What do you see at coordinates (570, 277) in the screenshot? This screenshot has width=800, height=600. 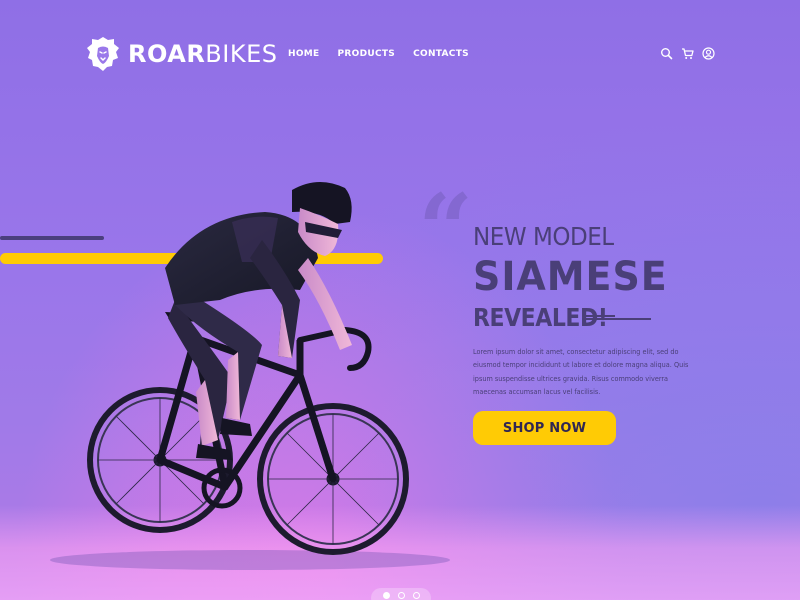 I see `hero-line-2: SIAMESE` at bounding box center [570, 277].